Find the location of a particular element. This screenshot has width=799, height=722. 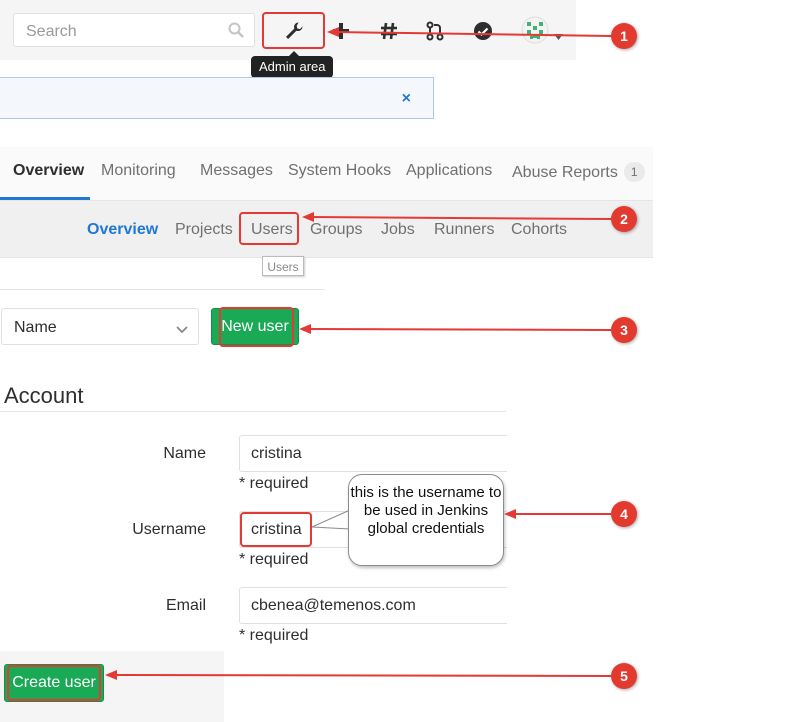

step-marker-2: 2 is located at coordinates (624, 219).